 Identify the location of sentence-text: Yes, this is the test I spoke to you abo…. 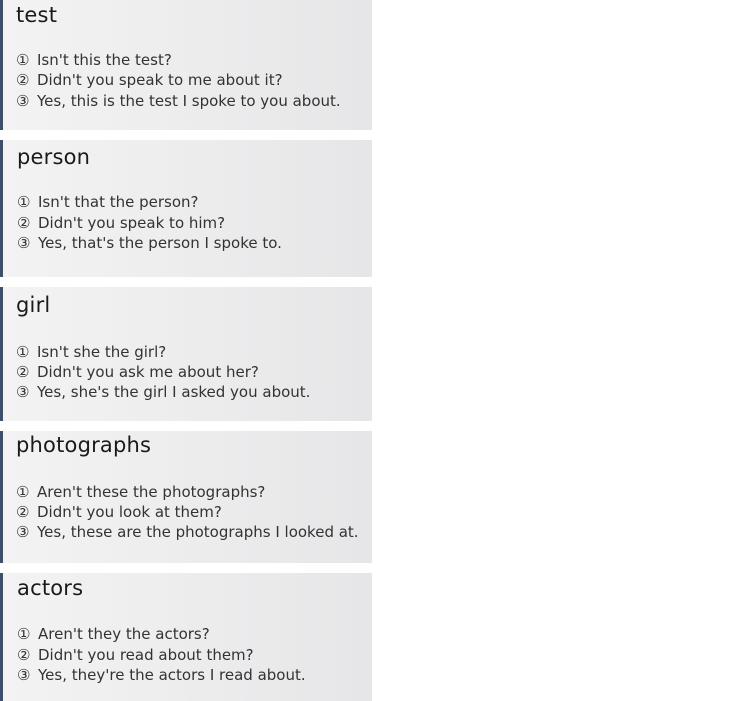
(189, 101).